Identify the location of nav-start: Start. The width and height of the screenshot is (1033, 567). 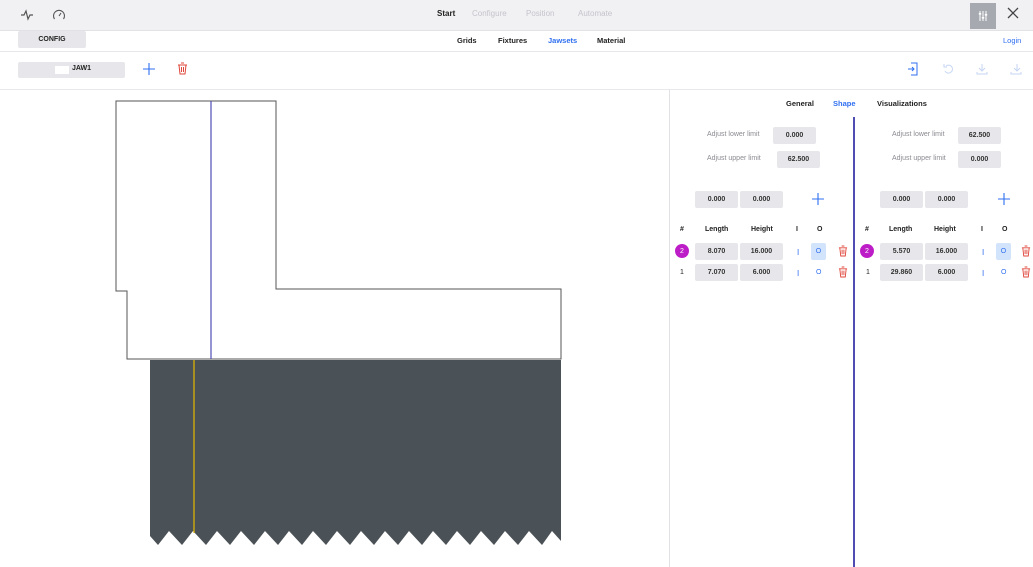
(446, 13).